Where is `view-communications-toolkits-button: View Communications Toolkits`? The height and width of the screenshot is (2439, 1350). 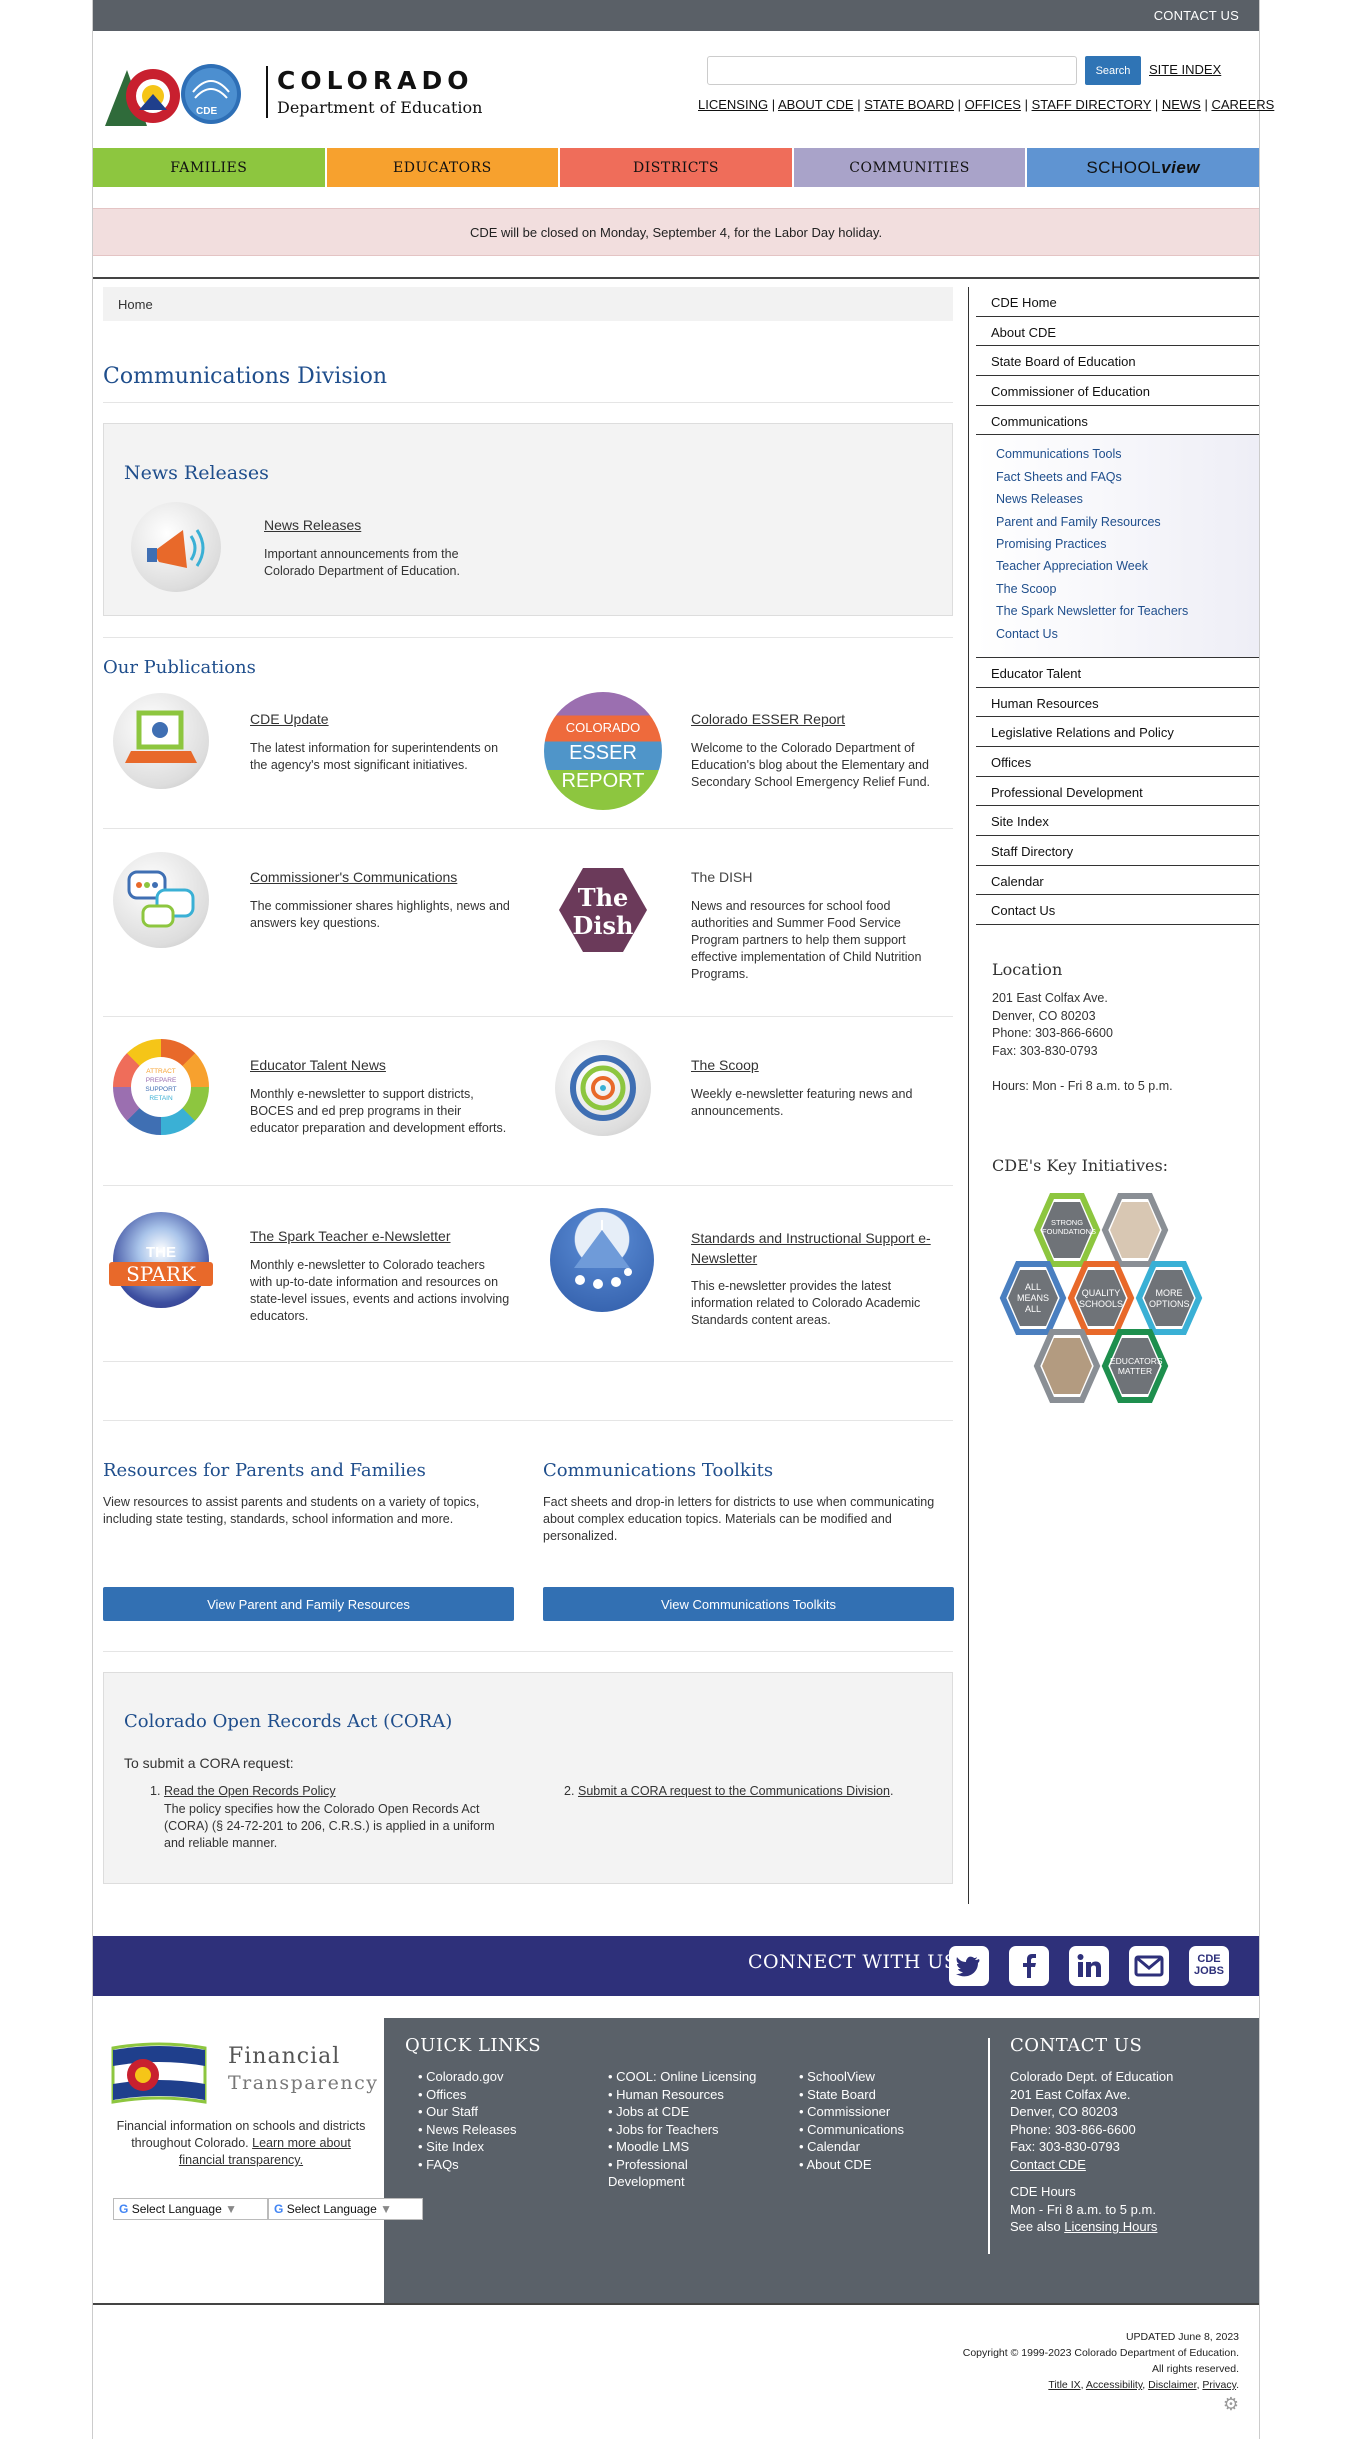
view-communications-toolkits-button: View Communications Toolkits is located at coordinates (748, 1604).